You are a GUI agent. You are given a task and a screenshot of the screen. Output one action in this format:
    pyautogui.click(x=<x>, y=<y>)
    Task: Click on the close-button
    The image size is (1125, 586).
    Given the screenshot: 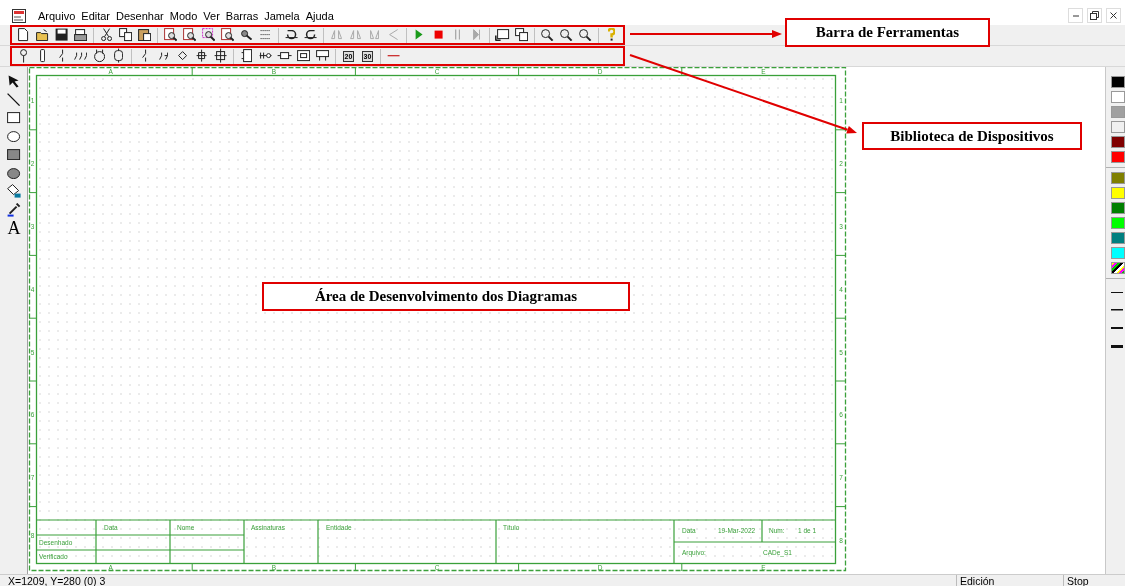 What is the action you would take?
    pyautogui.click(x=1113, y=15)
    